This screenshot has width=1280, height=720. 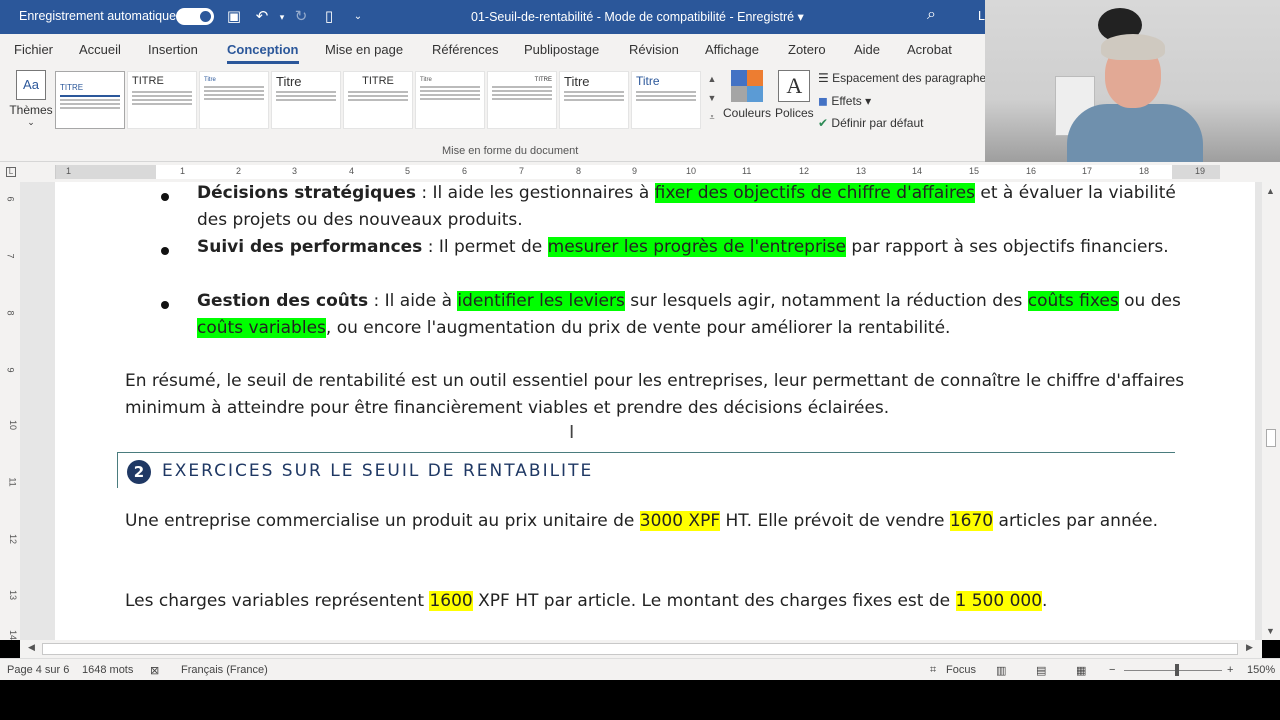 What do you see at coordinates (712, 117) in the screenshot?
I see `gallery-more-icon: ⩡` at bounding box center [712, 117].